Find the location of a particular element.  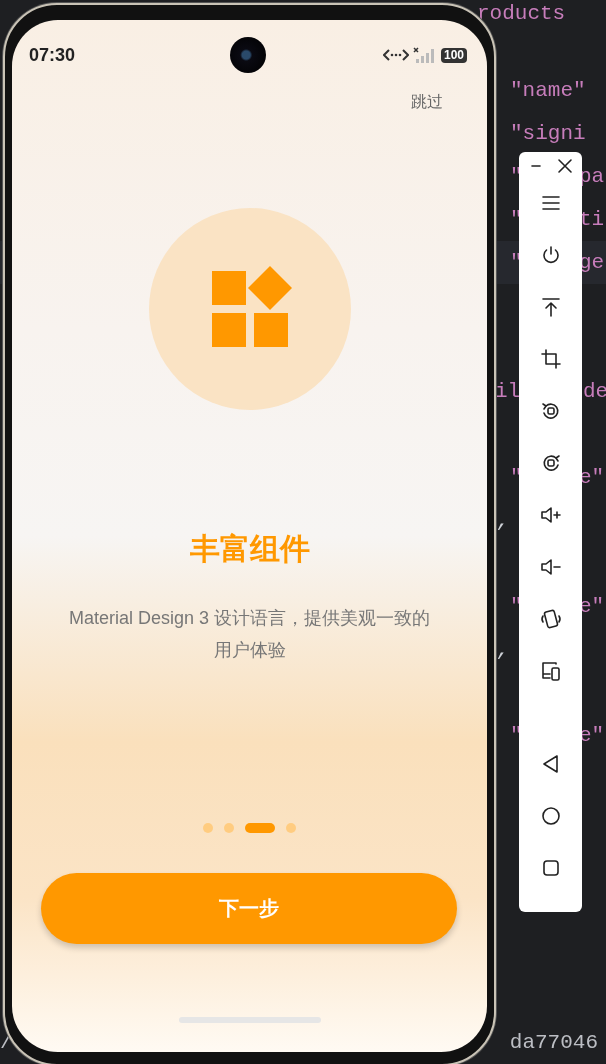

signal-icon is located at coordinates (424, 55).